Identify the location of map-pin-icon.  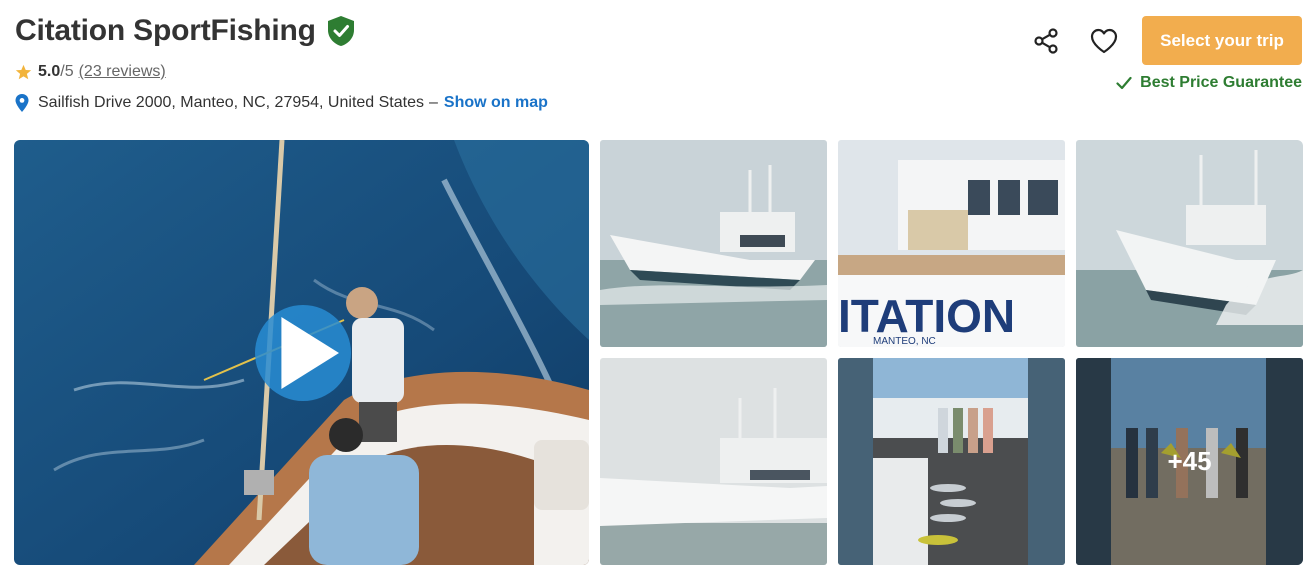
(22, 103).